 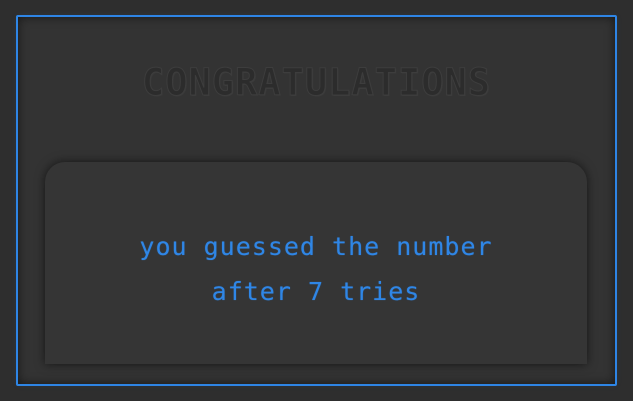 What do you see at coordinates (316, 291) in the screenshot?
I see `result-message-line-2: after 7 tries` at bounding box center [316, 291].